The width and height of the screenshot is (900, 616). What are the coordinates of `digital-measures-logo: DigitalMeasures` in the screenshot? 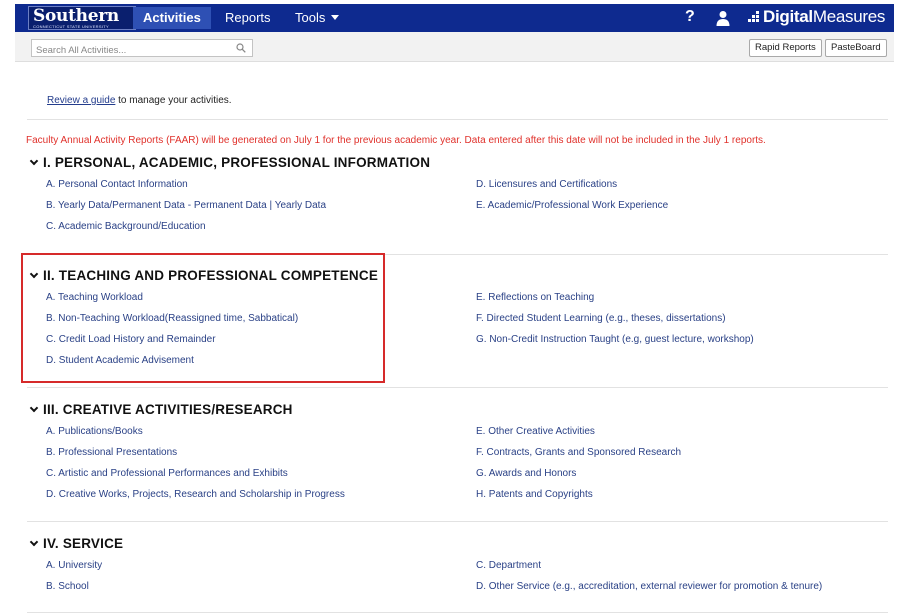 It's located at (816, 17).